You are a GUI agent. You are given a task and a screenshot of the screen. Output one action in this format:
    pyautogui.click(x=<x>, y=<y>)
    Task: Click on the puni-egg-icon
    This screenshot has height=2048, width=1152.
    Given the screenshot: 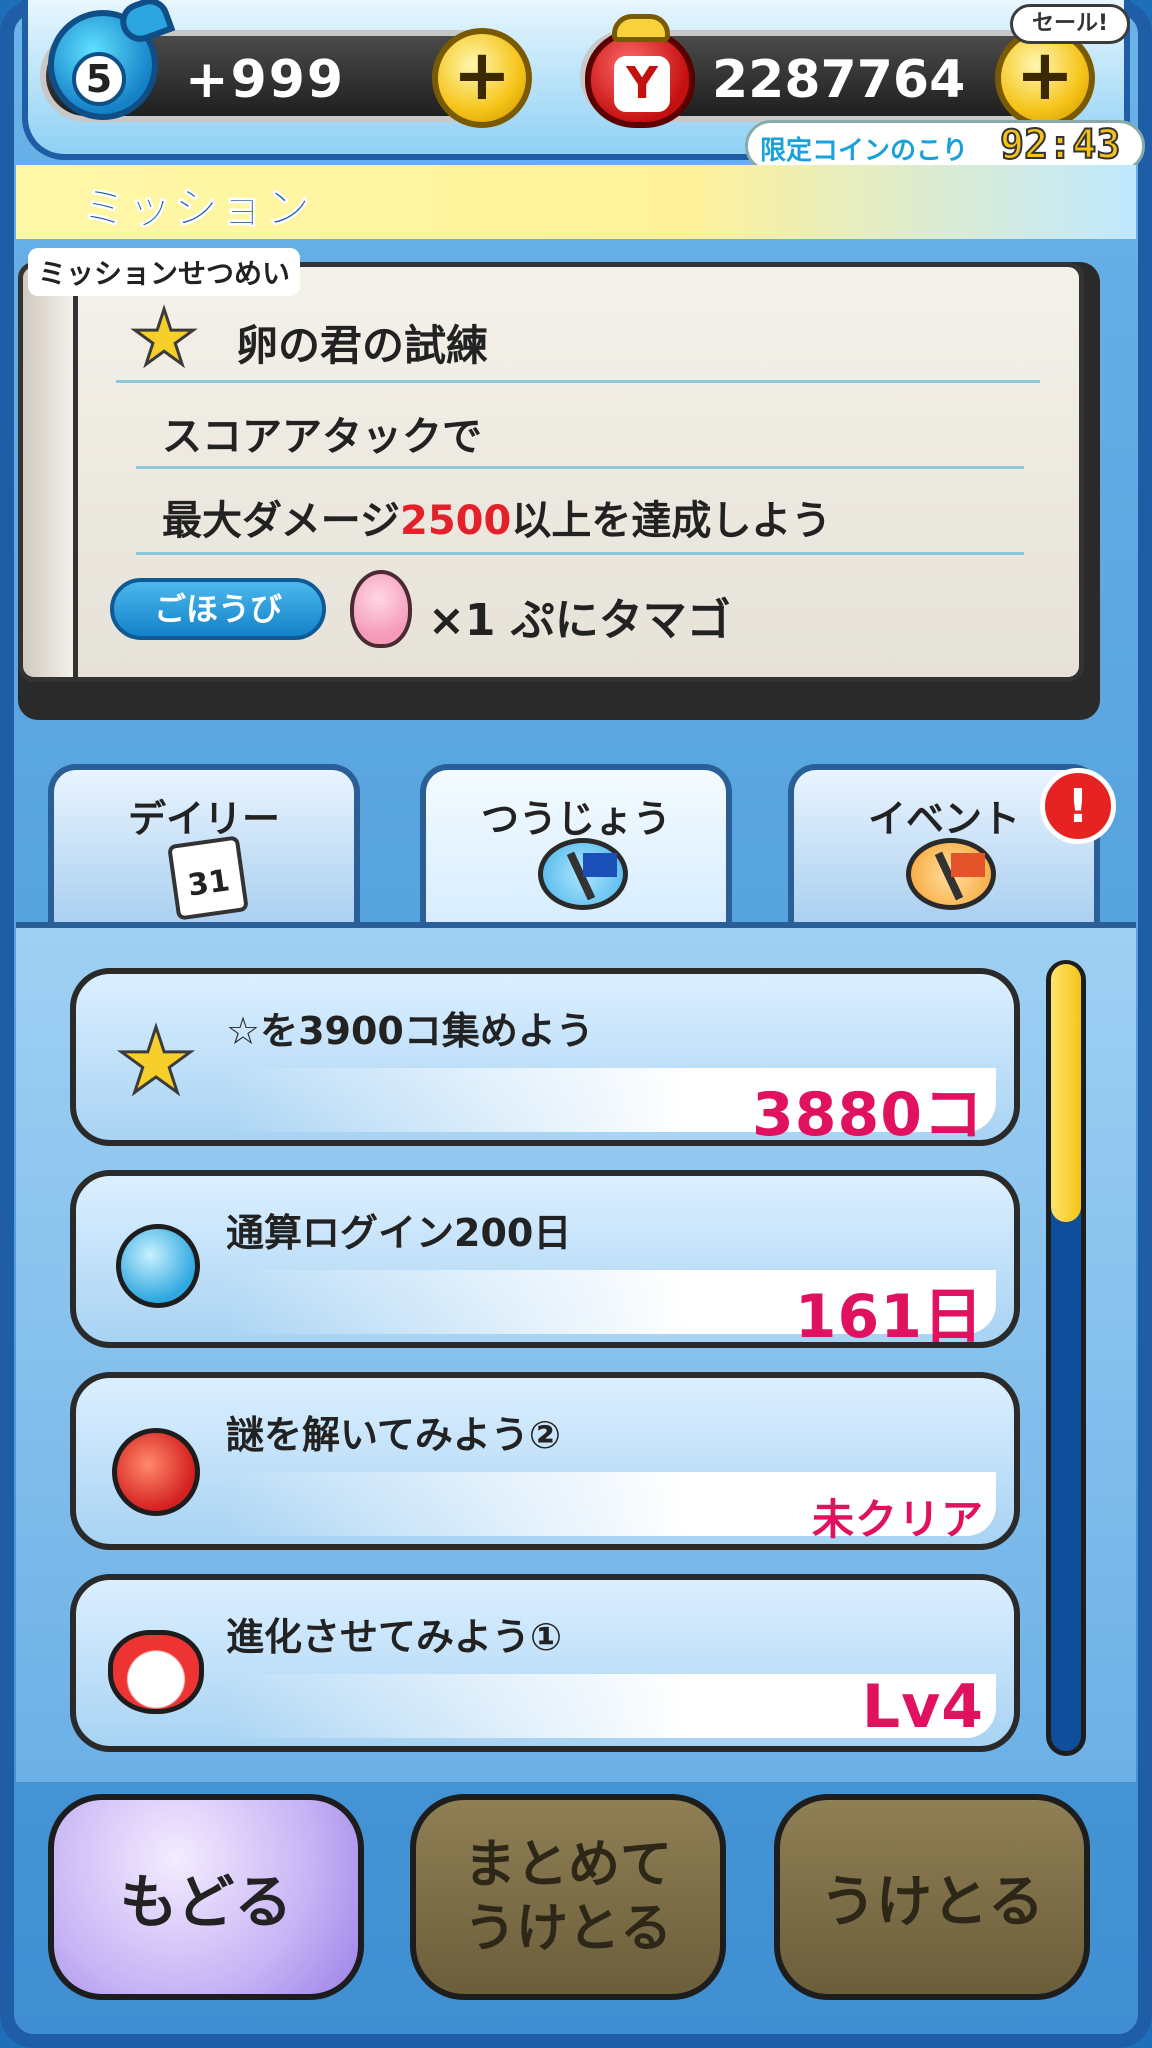 What is the action you would take?
    pyautogui.click(x=381, y=609)
    